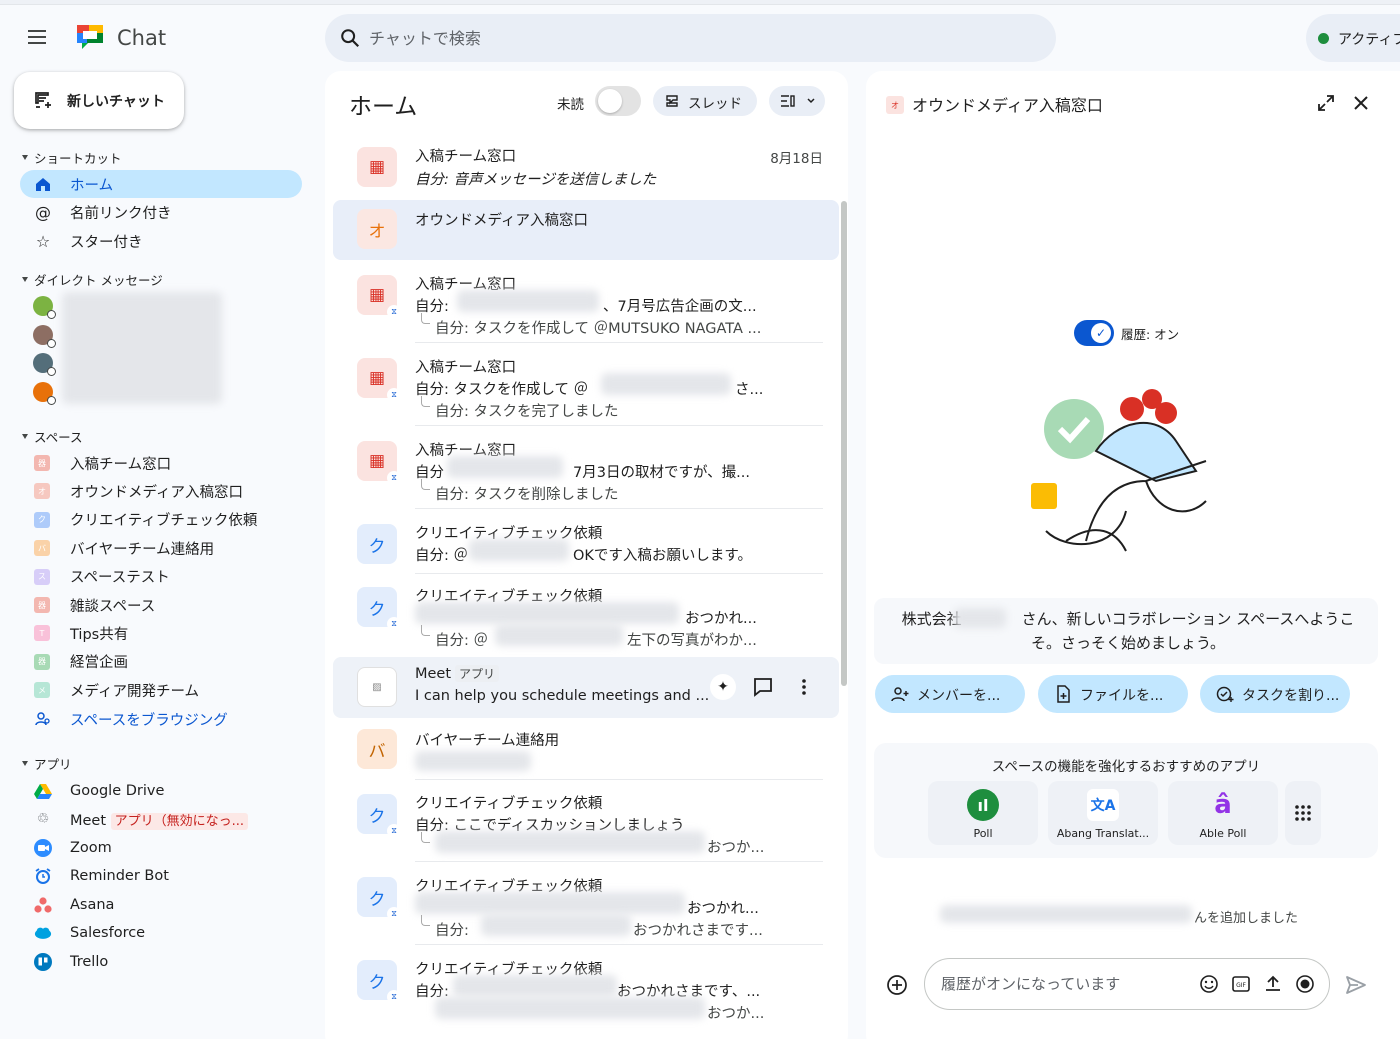 The image size is (1400, 1039). What do you see at coordinates (350, 38) in the screenshot?
I see `search-icon` at bounding box center [350, 38].